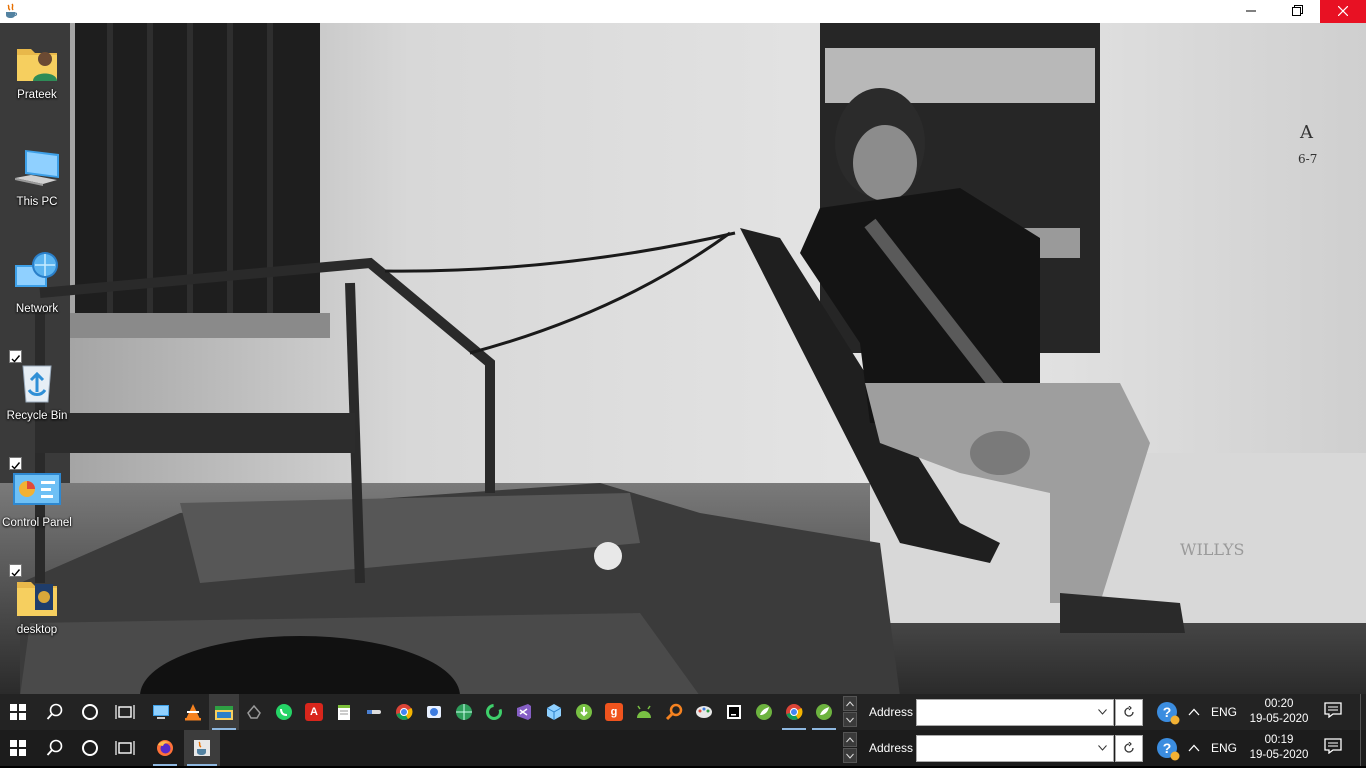 This screenshot has width=1366, height=768. What do you see at coordinates (734, 712) in the screenshot?
I see `taskbar-app-terminal` at bounding box center [734, 712].